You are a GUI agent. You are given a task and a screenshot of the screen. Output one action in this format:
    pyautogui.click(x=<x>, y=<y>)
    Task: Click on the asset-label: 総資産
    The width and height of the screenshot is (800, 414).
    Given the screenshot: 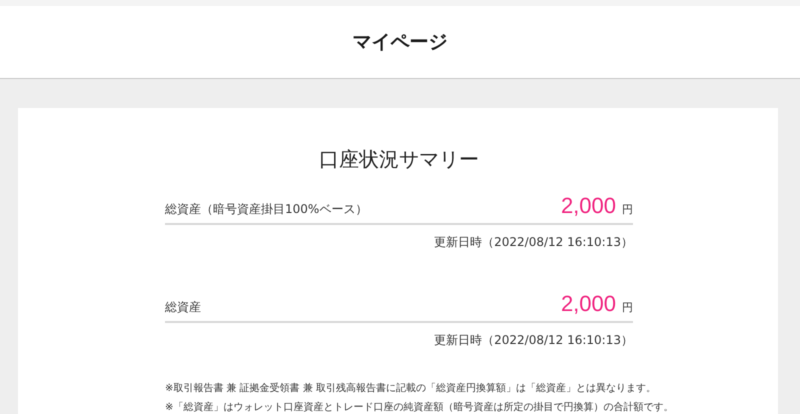 What is the action you would take?
    pyautogui.click(x=183, y=307)
    